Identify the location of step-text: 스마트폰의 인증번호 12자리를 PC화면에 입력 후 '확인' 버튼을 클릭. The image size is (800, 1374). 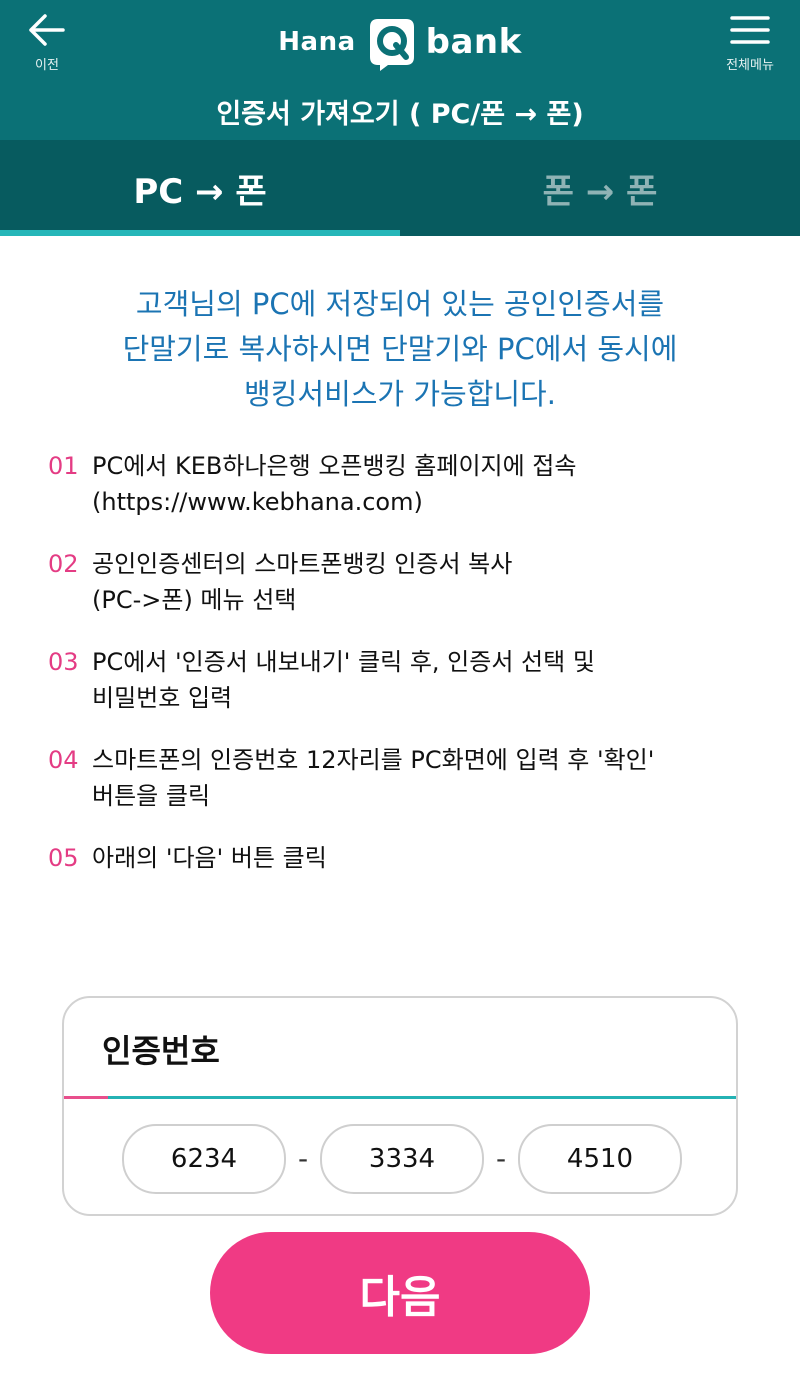
(373, 778).